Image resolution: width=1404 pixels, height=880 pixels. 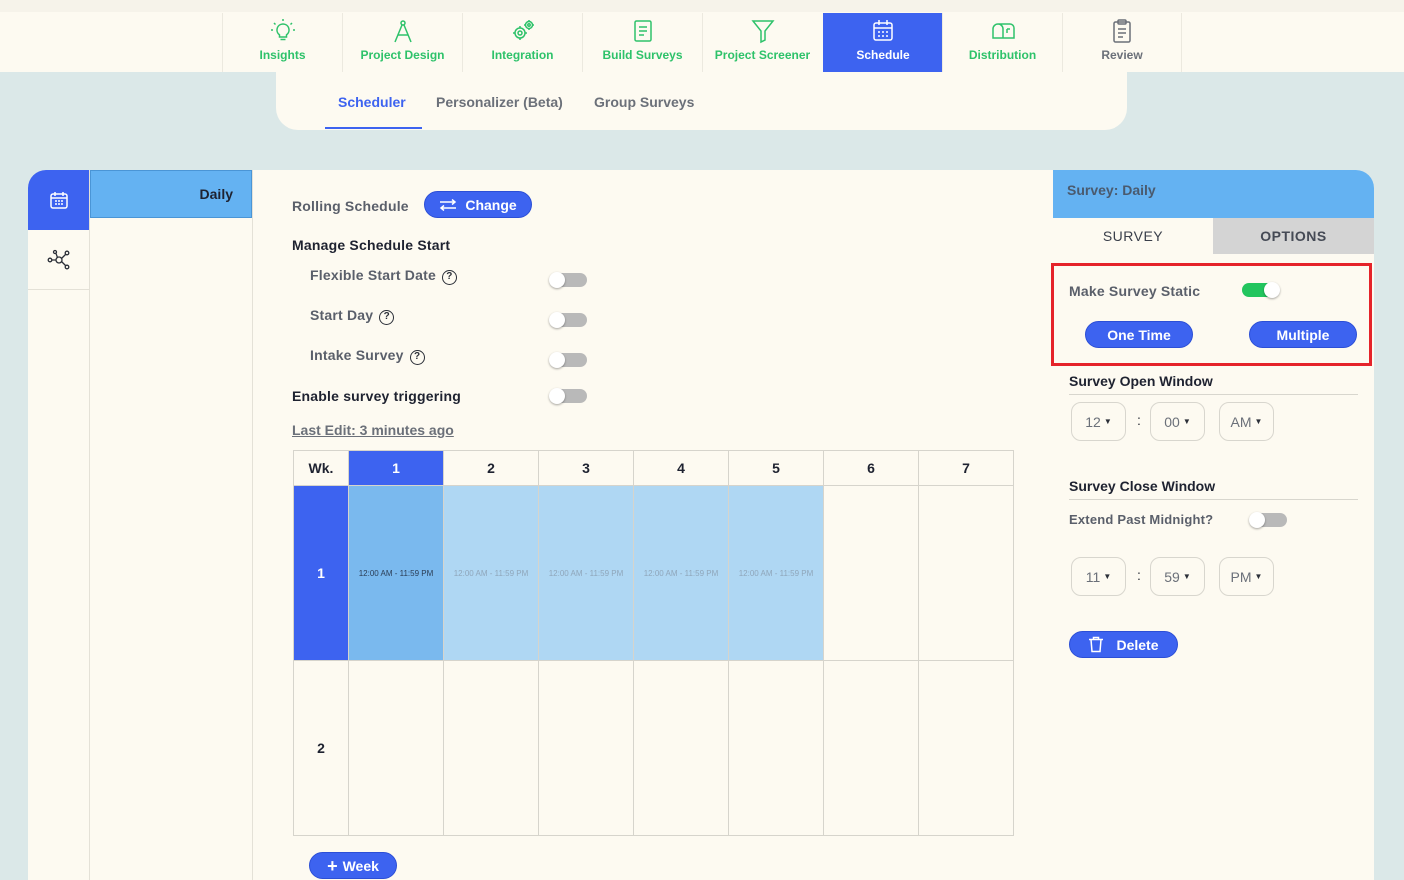 I want to click on nav-project-screener: Project Screener, so click(x=762, y=42).